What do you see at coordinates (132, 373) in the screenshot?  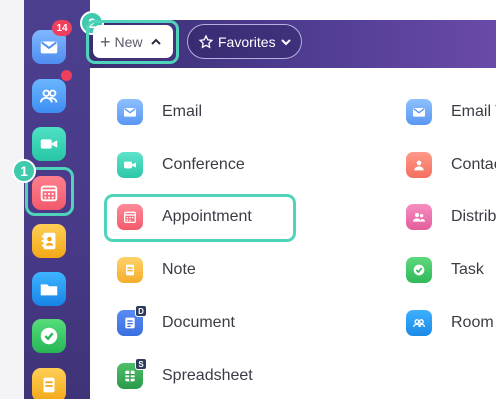 I see `spreadsheet-icon: S` at bounding box center [132, 373].